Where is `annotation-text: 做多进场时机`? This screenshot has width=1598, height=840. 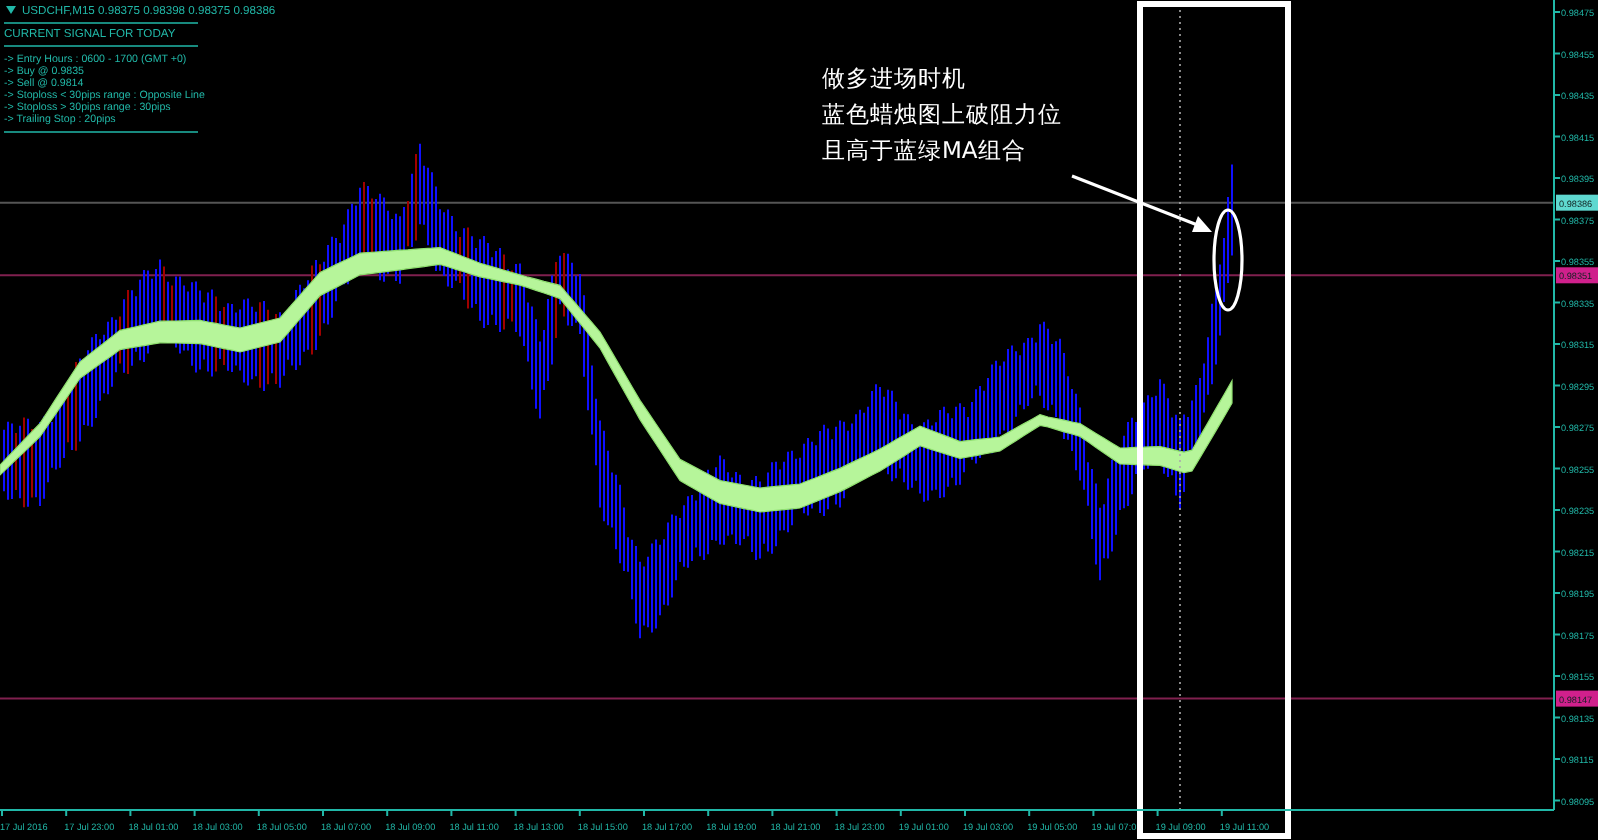
annotation-text: 做多进场时机 is located at coordinates (894, 78).